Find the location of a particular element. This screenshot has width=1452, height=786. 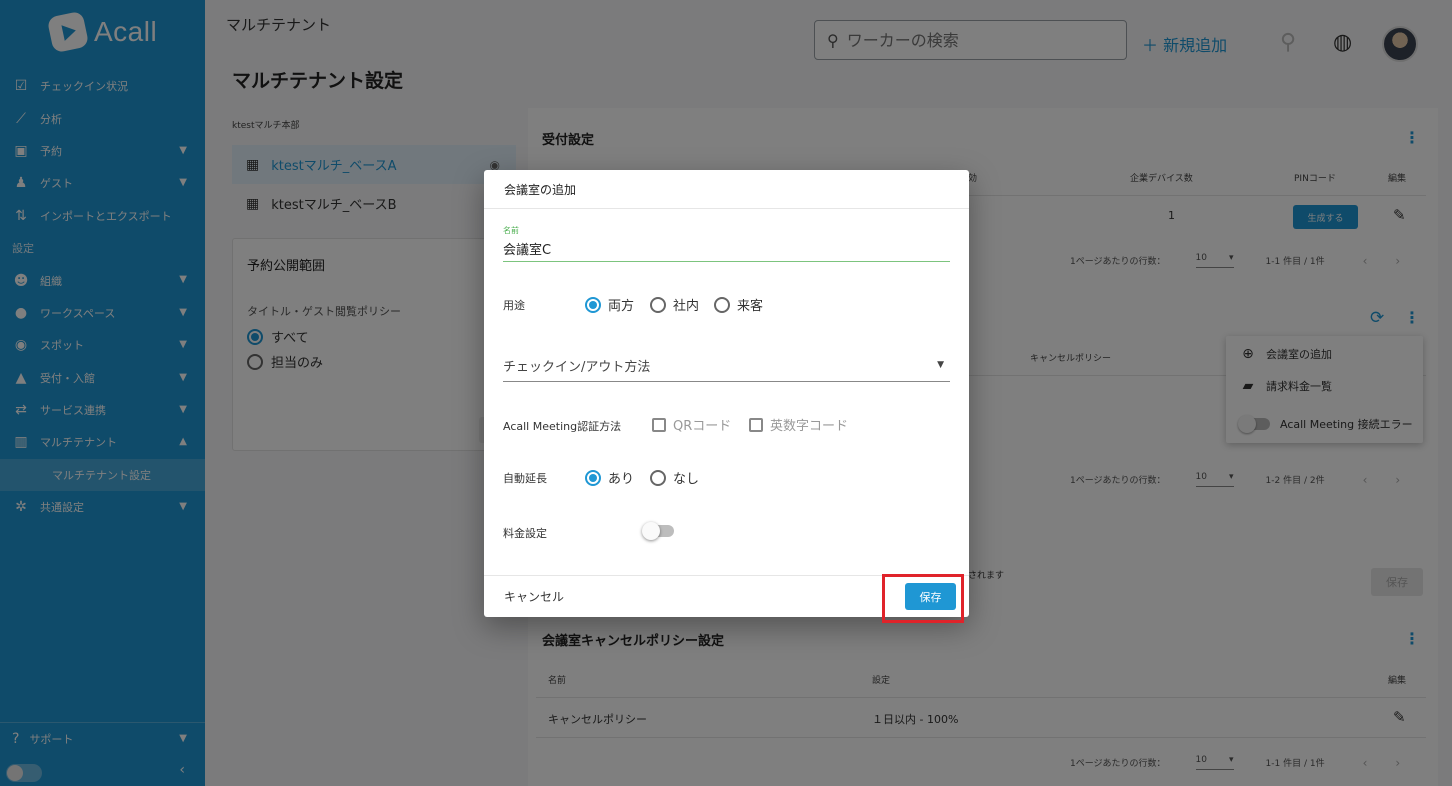

usage-option-both: 両方 is located at coordinates (609, 304).